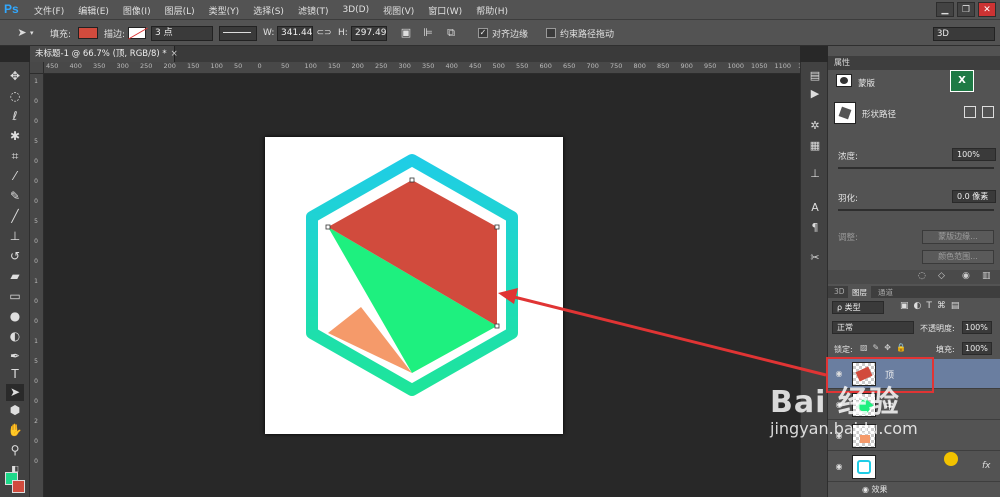 The height and width of the screenshot is (497, 1000). I want to click on baidu-watermark: Bai 经验 jingyan.baidu.com, so click(844, 412).